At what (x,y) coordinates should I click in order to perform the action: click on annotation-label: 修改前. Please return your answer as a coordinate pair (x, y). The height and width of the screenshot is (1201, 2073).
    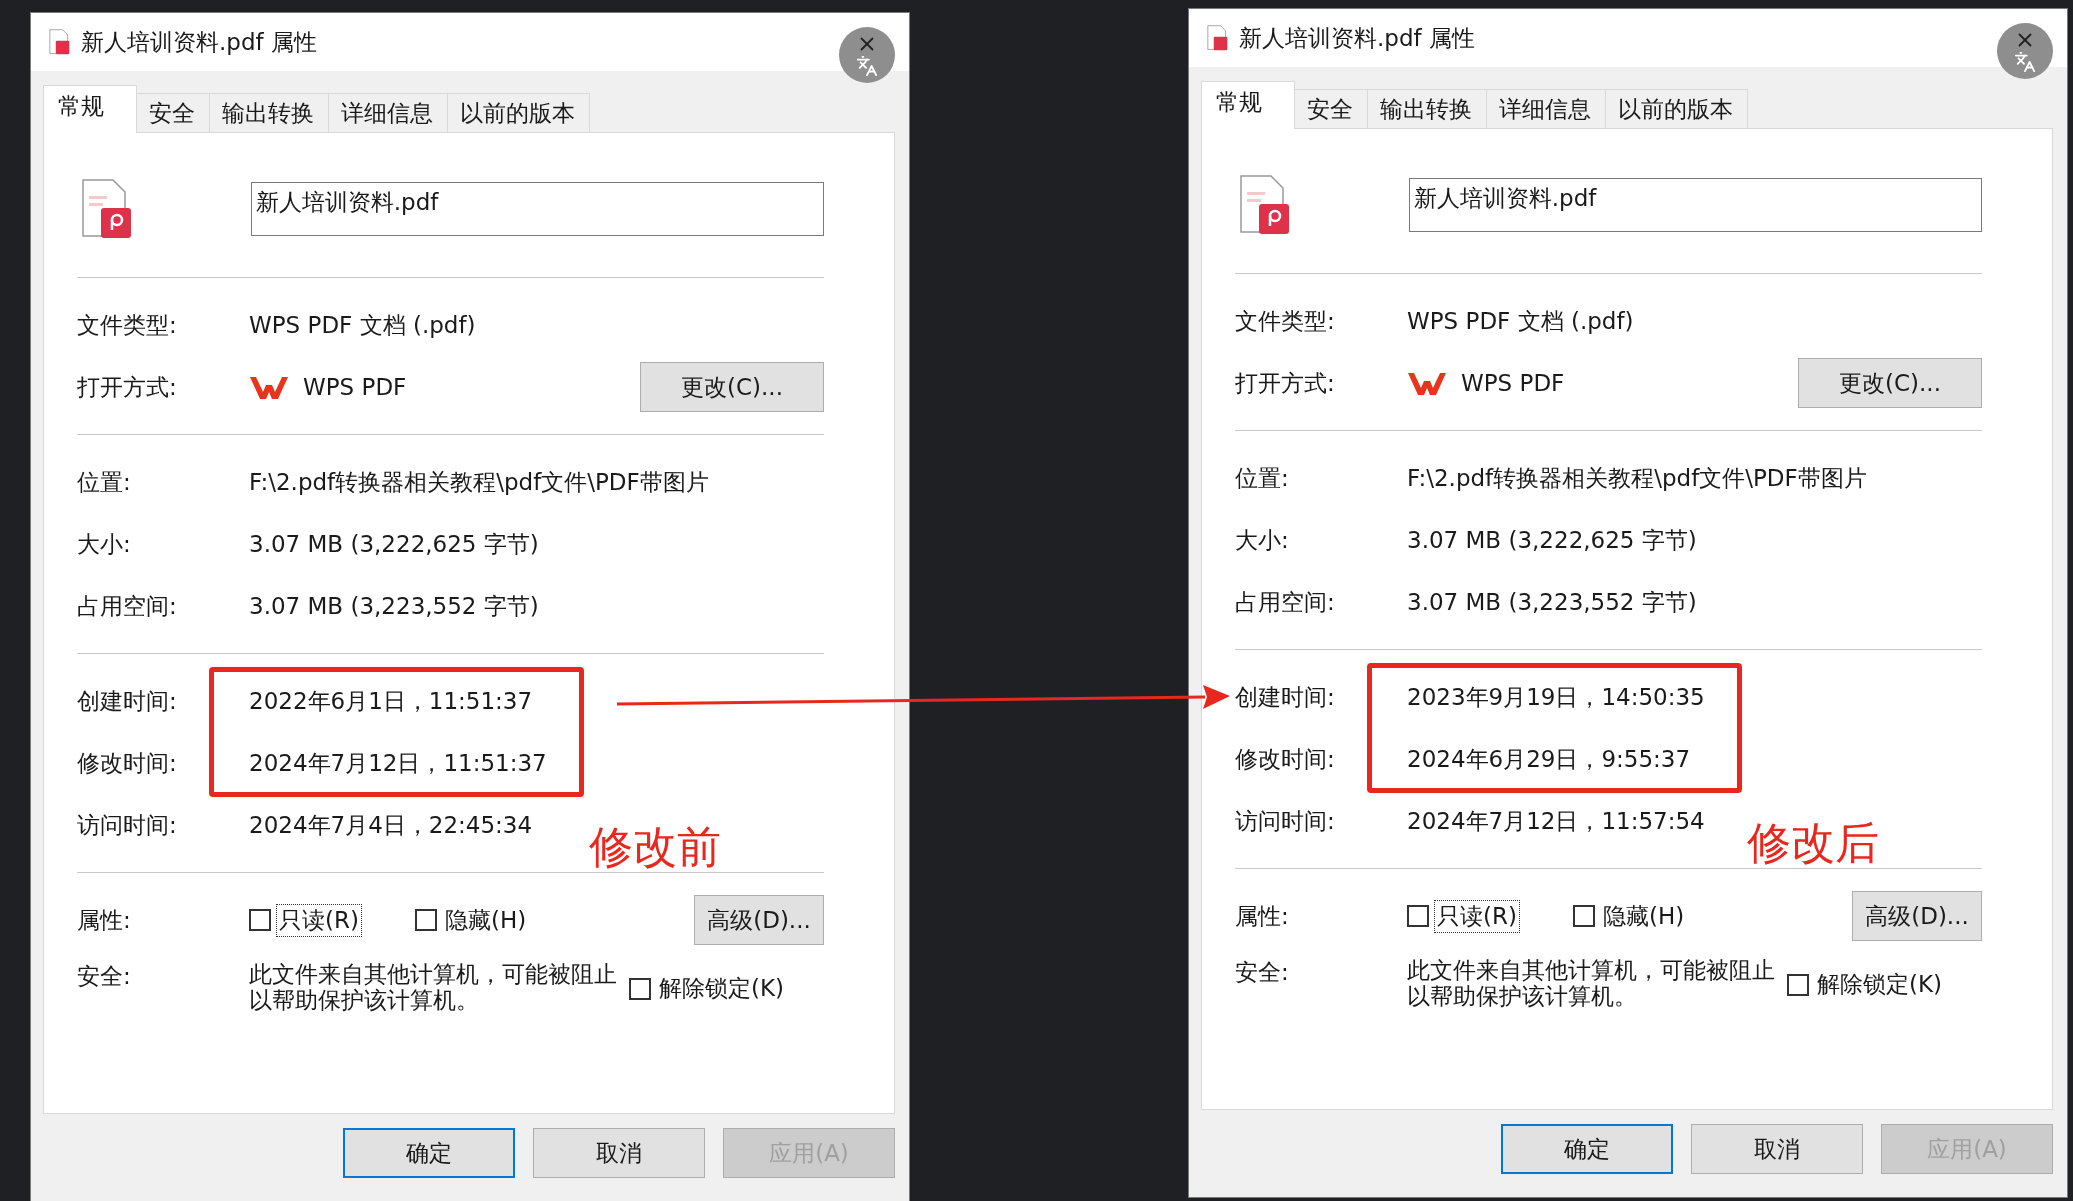
    Looking at the image, I should click on (655, 847).